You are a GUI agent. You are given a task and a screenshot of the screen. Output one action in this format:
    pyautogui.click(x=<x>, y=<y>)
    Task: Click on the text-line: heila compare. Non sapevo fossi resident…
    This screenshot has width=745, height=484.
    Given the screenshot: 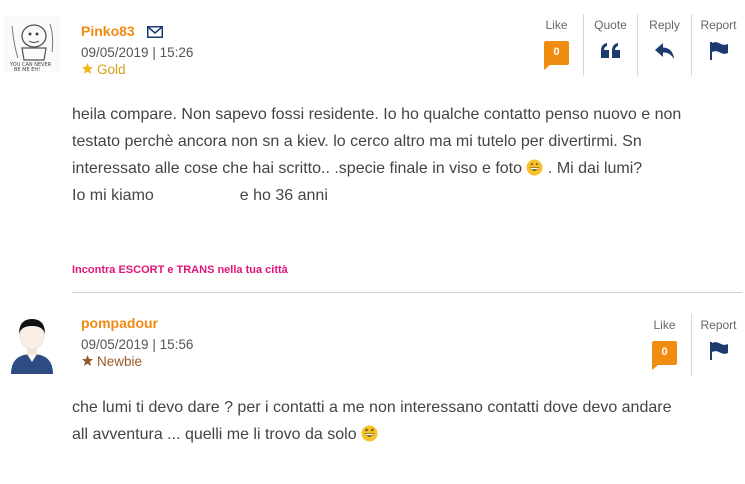 What is the action you would take?
    pyautogui.click(x=377, y=114)
    